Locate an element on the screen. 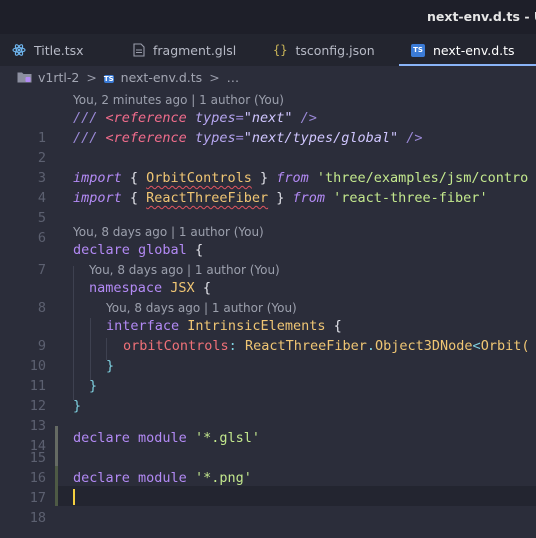 This screenshot has width=536, height=538. tab-title-tsx: Title.tsx is located at coordinates (48, 50).